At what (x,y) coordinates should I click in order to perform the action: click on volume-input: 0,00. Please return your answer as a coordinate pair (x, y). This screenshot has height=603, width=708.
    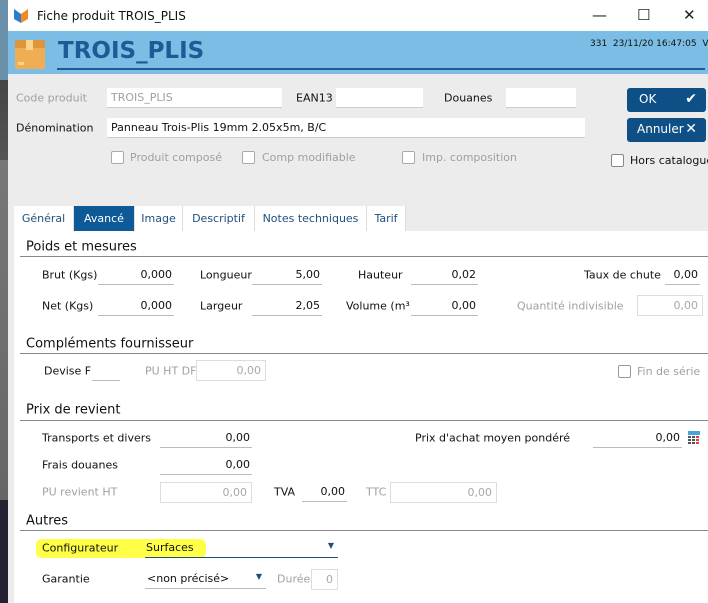
    Looking at the image, I should click on (444, 306).